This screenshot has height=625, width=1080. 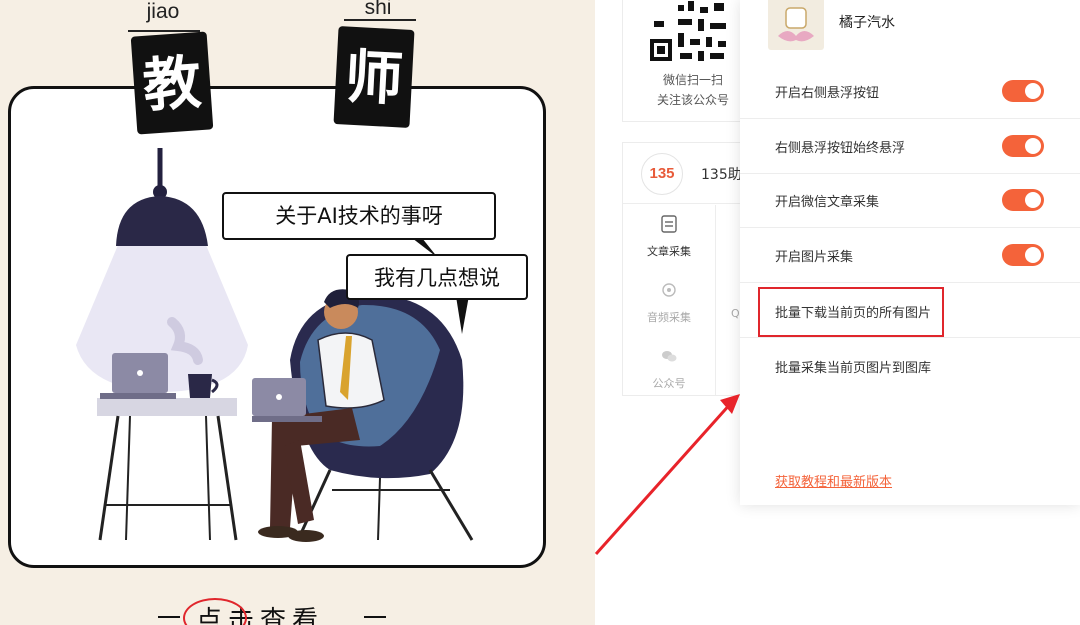 What do you see at coordinates (669, 224) in the screenshot?
I see `document-icon` at bounding box center [669, 224].